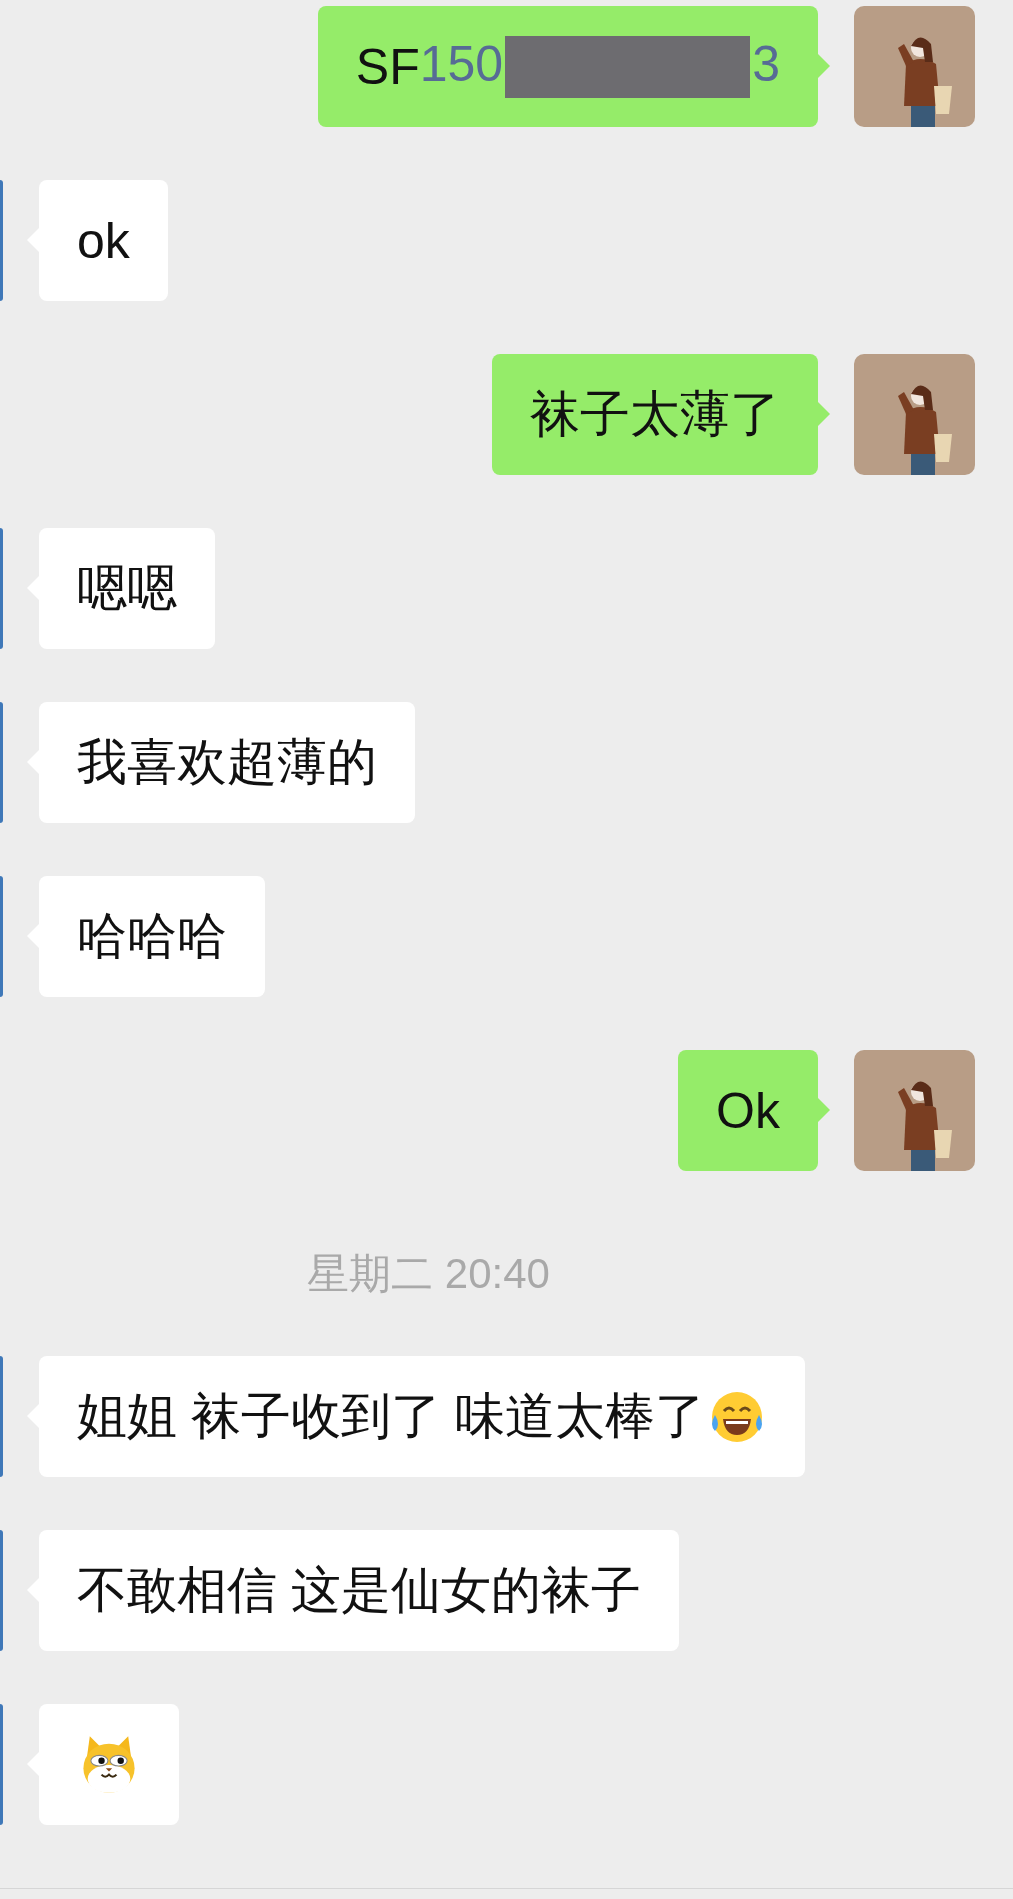  I want to click on message-text: 我喜欢超薄的, so click(227, 762).